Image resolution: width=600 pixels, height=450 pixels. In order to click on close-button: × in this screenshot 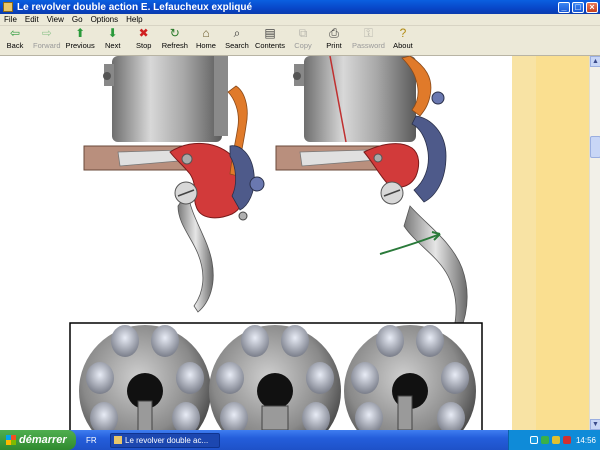, I will do `click(592, 7)`.